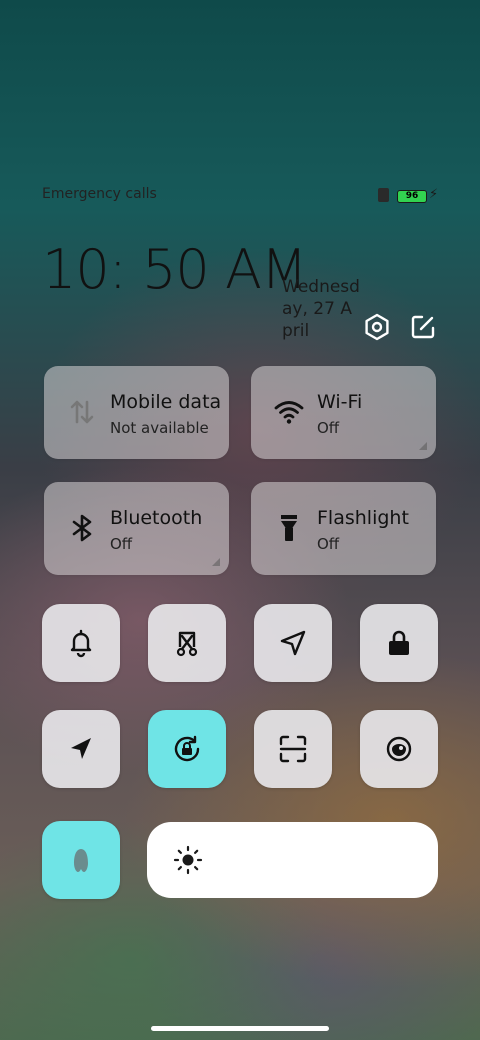 This screenshot has width=480, height=1040. What do you see at coordinates (322, 309) in the screenshot?
I see `date: Wednesday, 27 April` at bounding box center [322, 309].